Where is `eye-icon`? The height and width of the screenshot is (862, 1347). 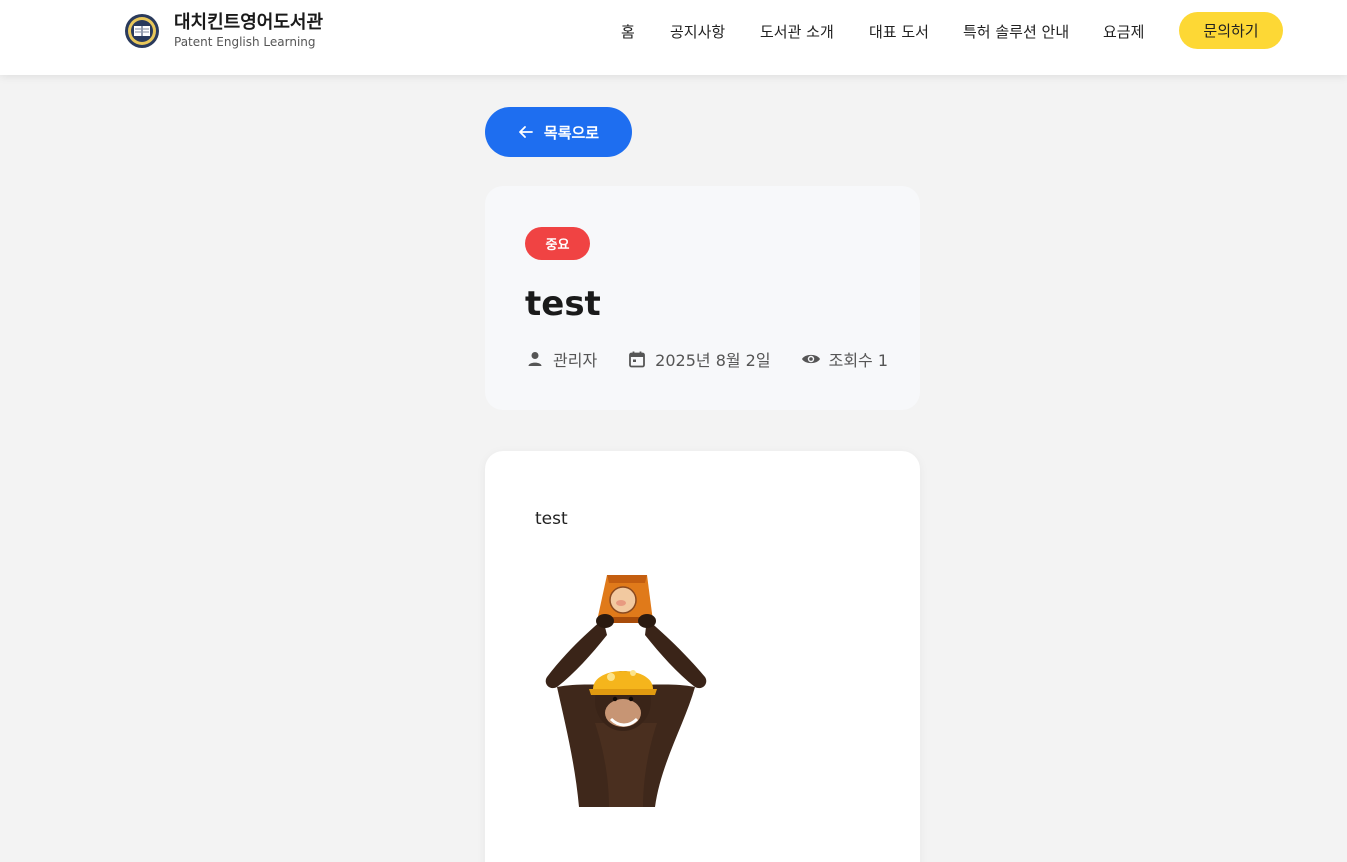 eye-icon is located at coordinates (810, 359).